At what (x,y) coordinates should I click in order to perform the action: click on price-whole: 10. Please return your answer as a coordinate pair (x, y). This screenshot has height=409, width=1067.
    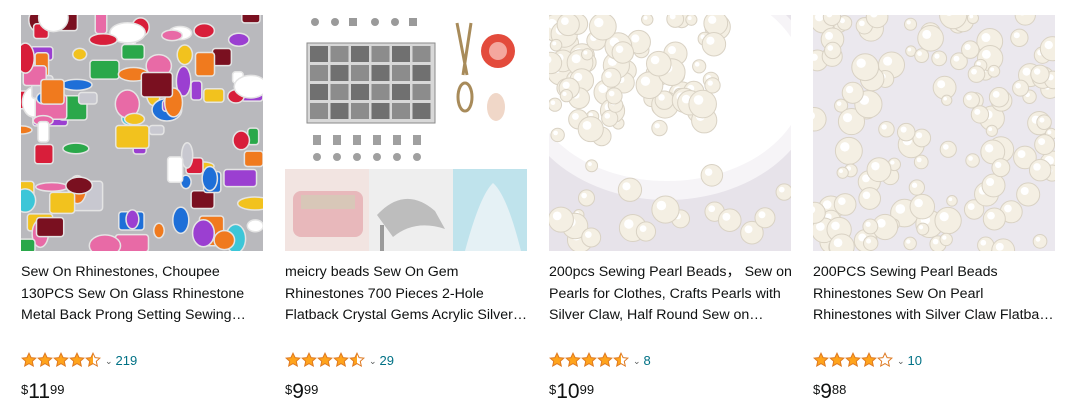
    Looking at the image, I should click on (568, 391).